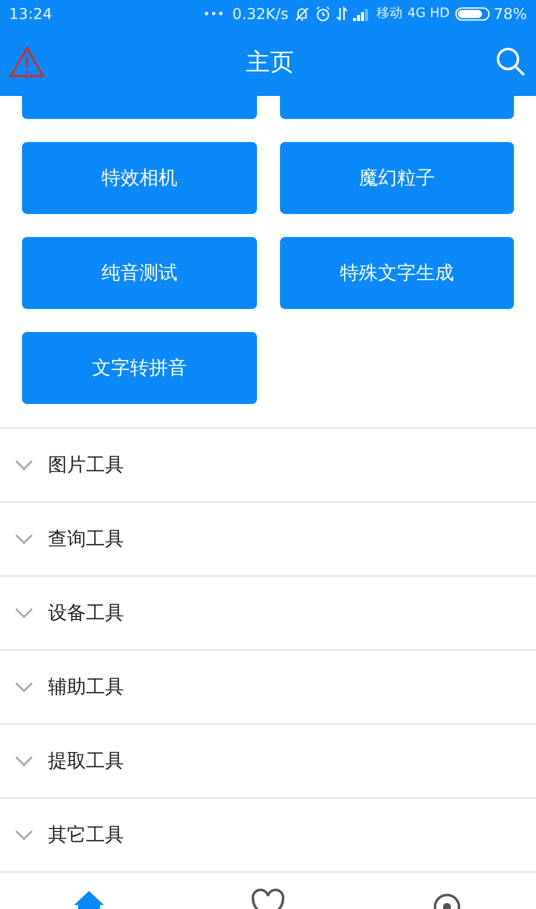  Describe the element at coordinates (510, 14) in the screenshot. I see `battery-level: 78%` at that location.